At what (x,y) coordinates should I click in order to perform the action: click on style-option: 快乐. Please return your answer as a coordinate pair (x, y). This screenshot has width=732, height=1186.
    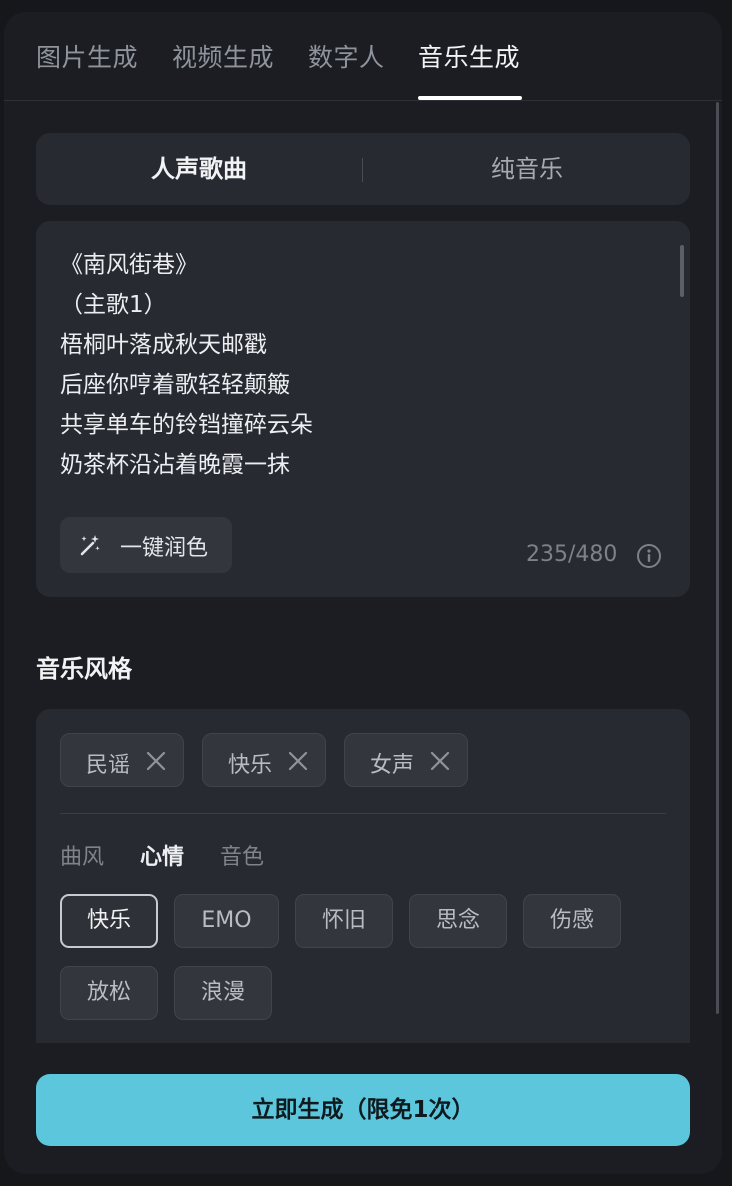
    Looking at the image, I should click on (109, 921).